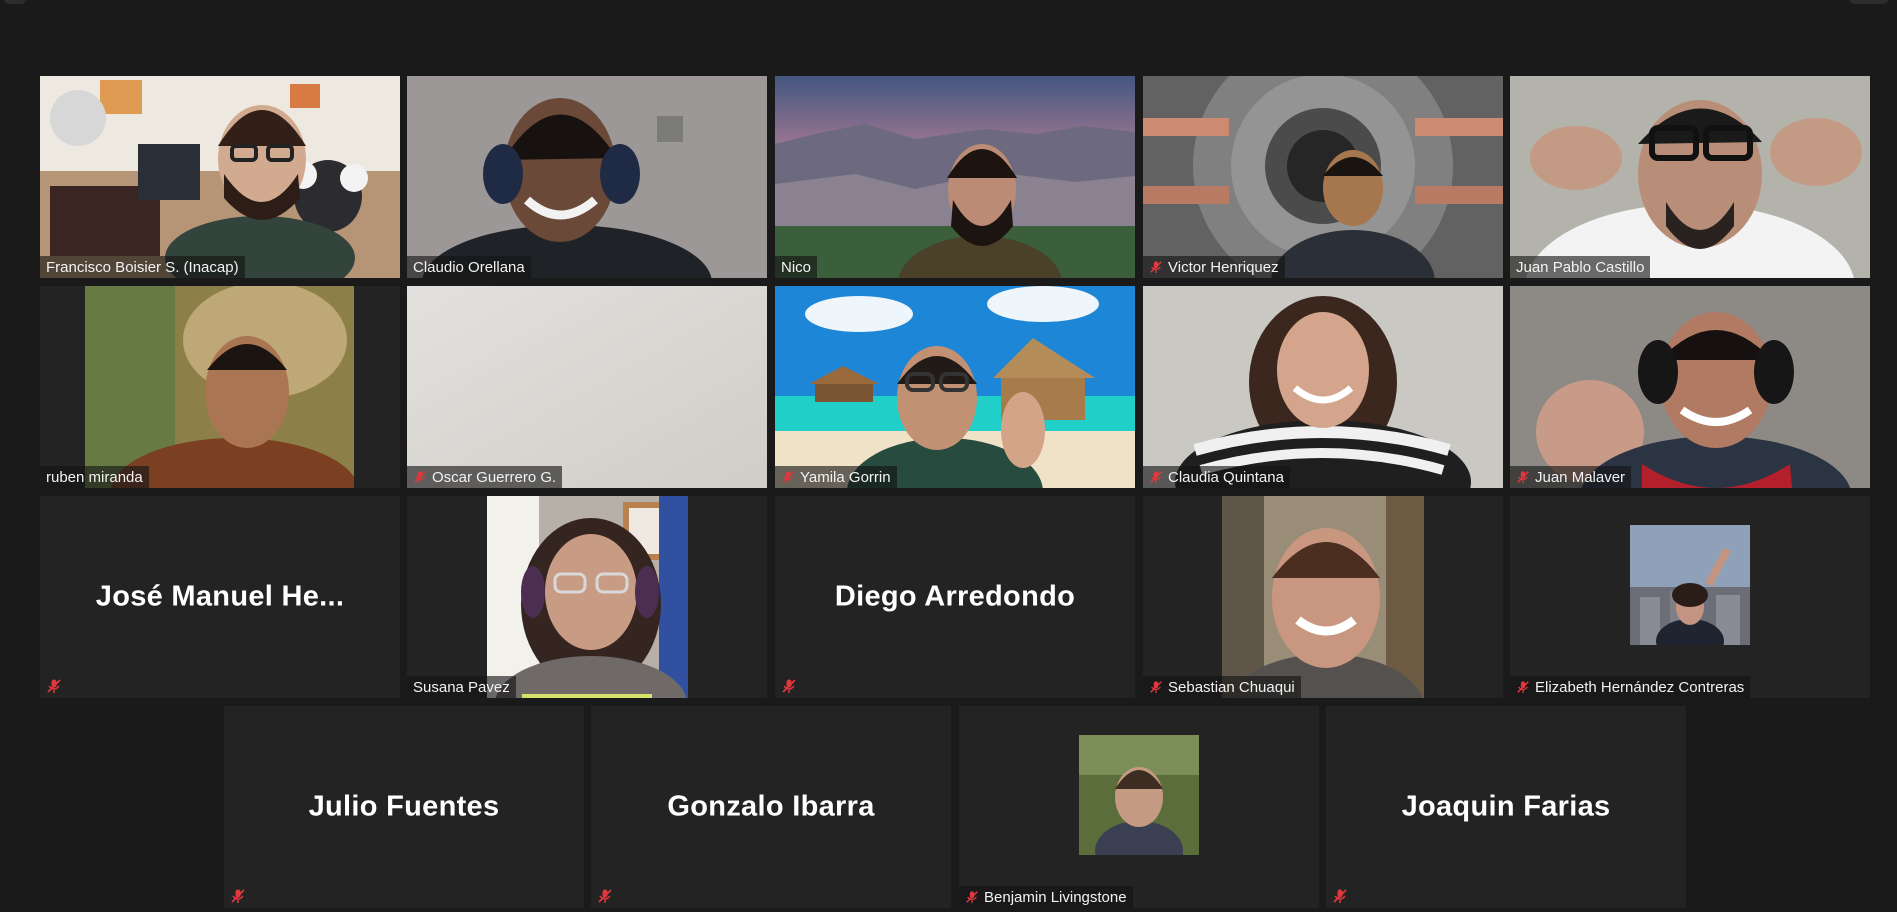  I want to click on participant-nameplate: Juan Malaver, so click(1571, 477).